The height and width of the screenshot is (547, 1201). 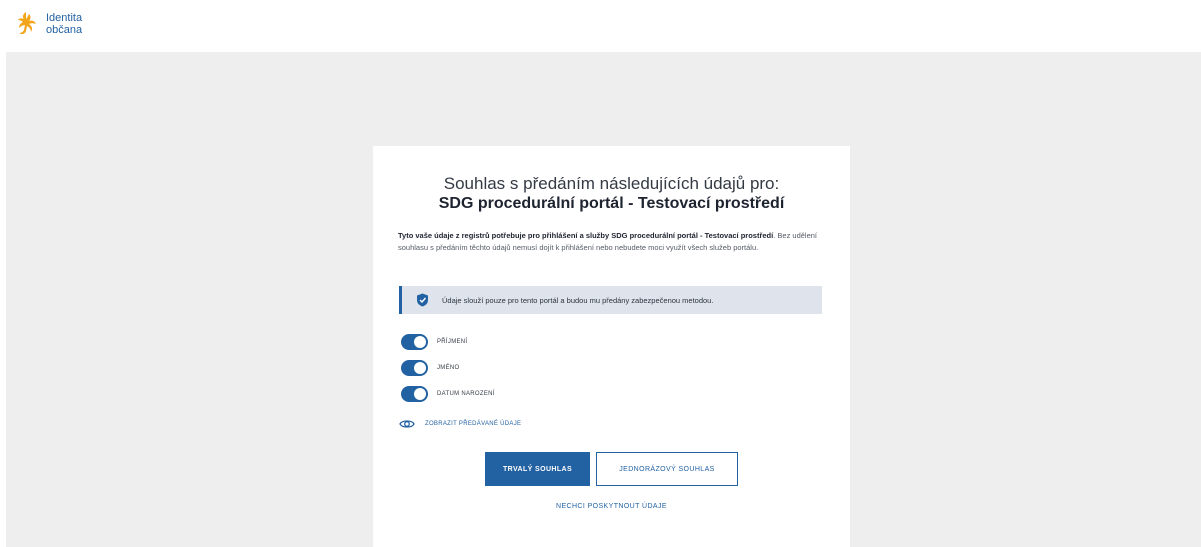 I want to click on surname-label: PŘÍJMENÍ, so click(x=452, y=342).